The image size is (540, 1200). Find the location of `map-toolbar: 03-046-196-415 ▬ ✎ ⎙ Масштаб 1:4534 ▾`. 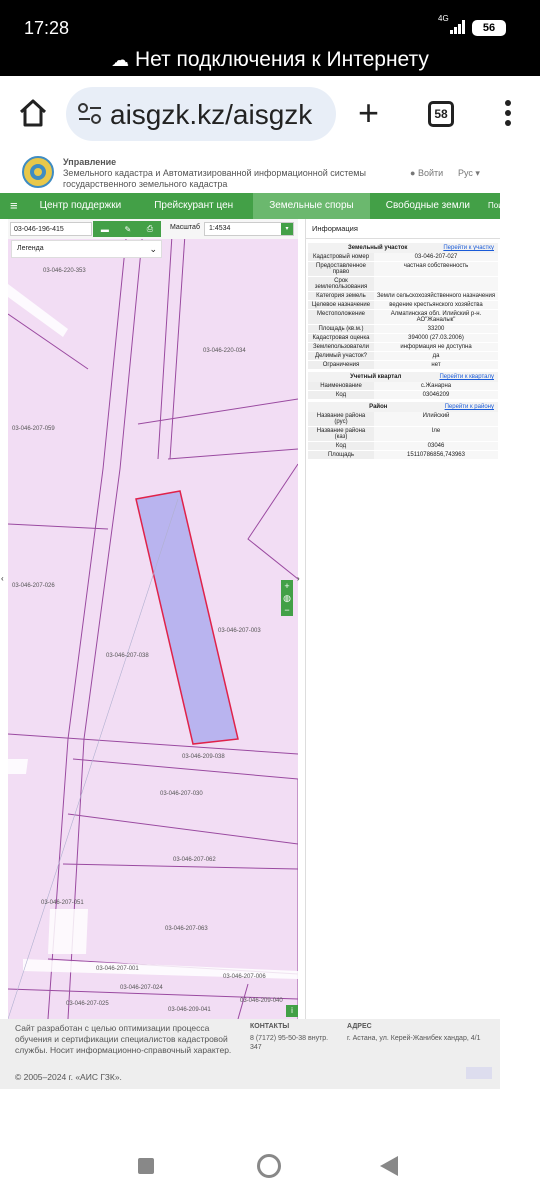

map-toolbar: 03-046-196-415 ▬ ✎ ⎙ Масштаб 1:4534 ▾ is located at coordinates (153, 229).